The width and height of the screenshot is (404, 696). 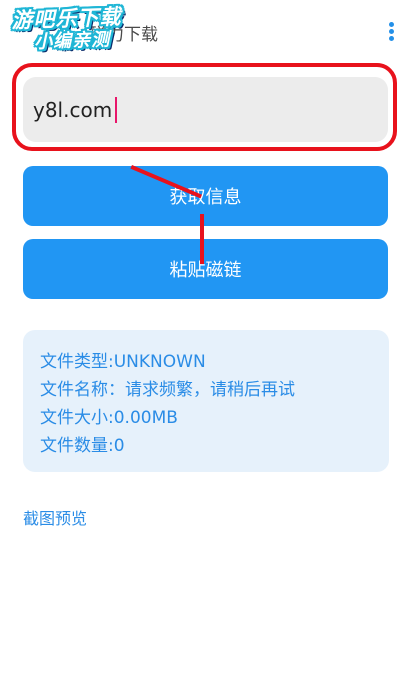 I want to click on watermark-logo: 游吧乐下载 小编亲测, so click(x=87, y=35).